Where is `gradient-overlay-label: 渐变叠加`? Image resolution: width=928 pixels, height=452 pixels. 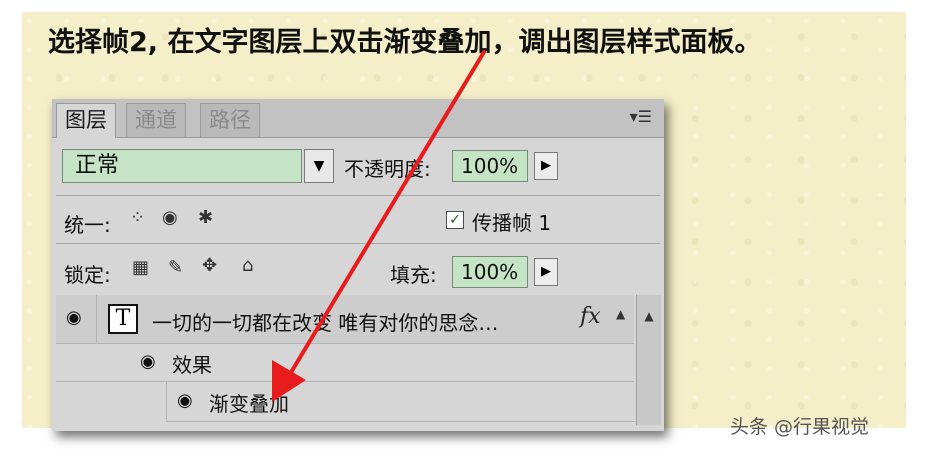 gradient-overlay-label: 渐变叠加 is located at coordinates (249, 402).